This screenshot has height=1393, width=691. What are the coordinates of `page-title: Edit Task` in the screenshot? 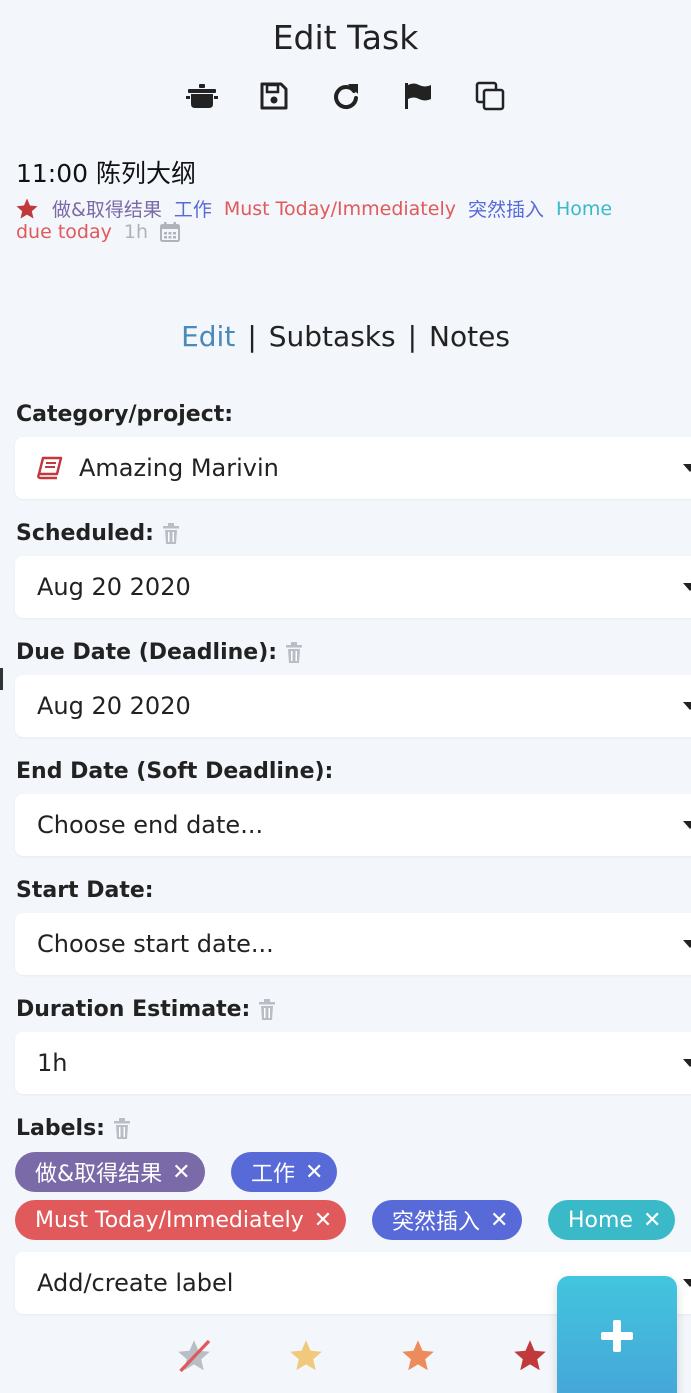 It's located at (345, 37).